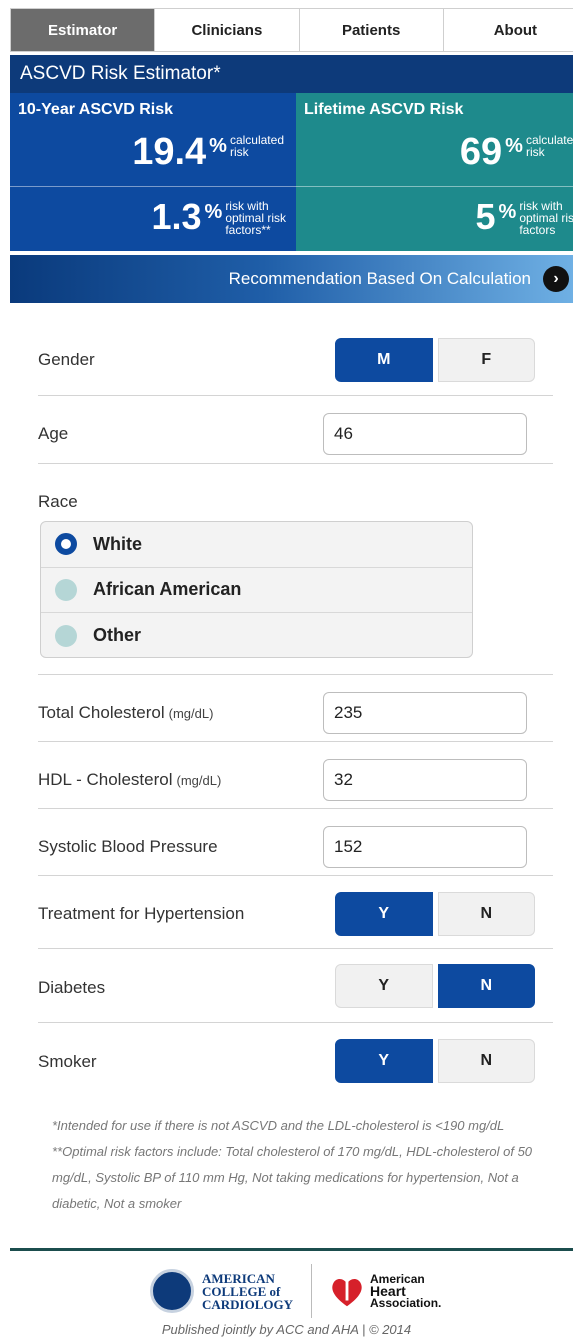 Image resolution: width=573 pixels, height=1341 pixels. Describe the element at coordinates (101, 712) in the screenshot. I see `total-cholesterol-label: Total Cholesterol` at that location.